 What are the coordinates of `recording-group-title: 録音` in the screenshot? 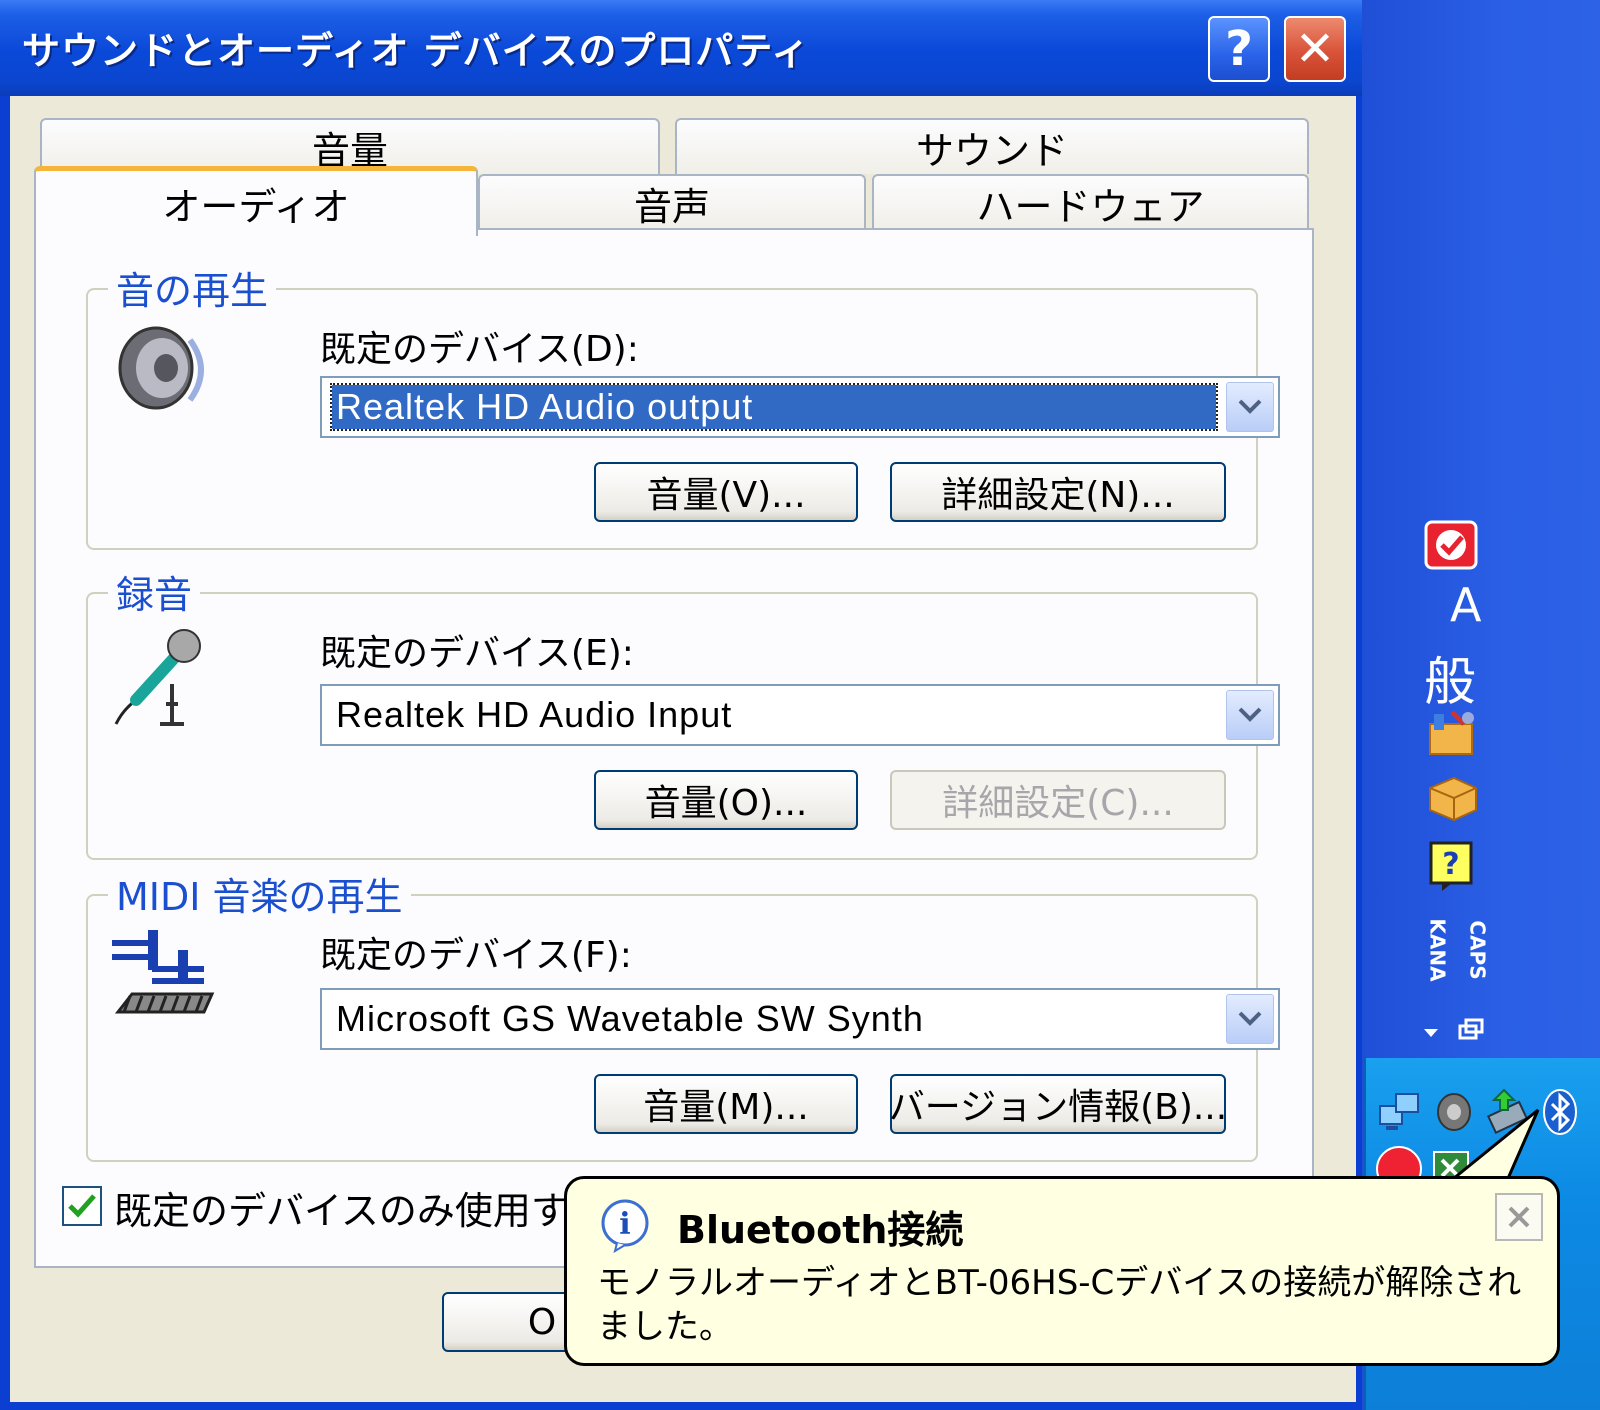 It's located at (154, 591).